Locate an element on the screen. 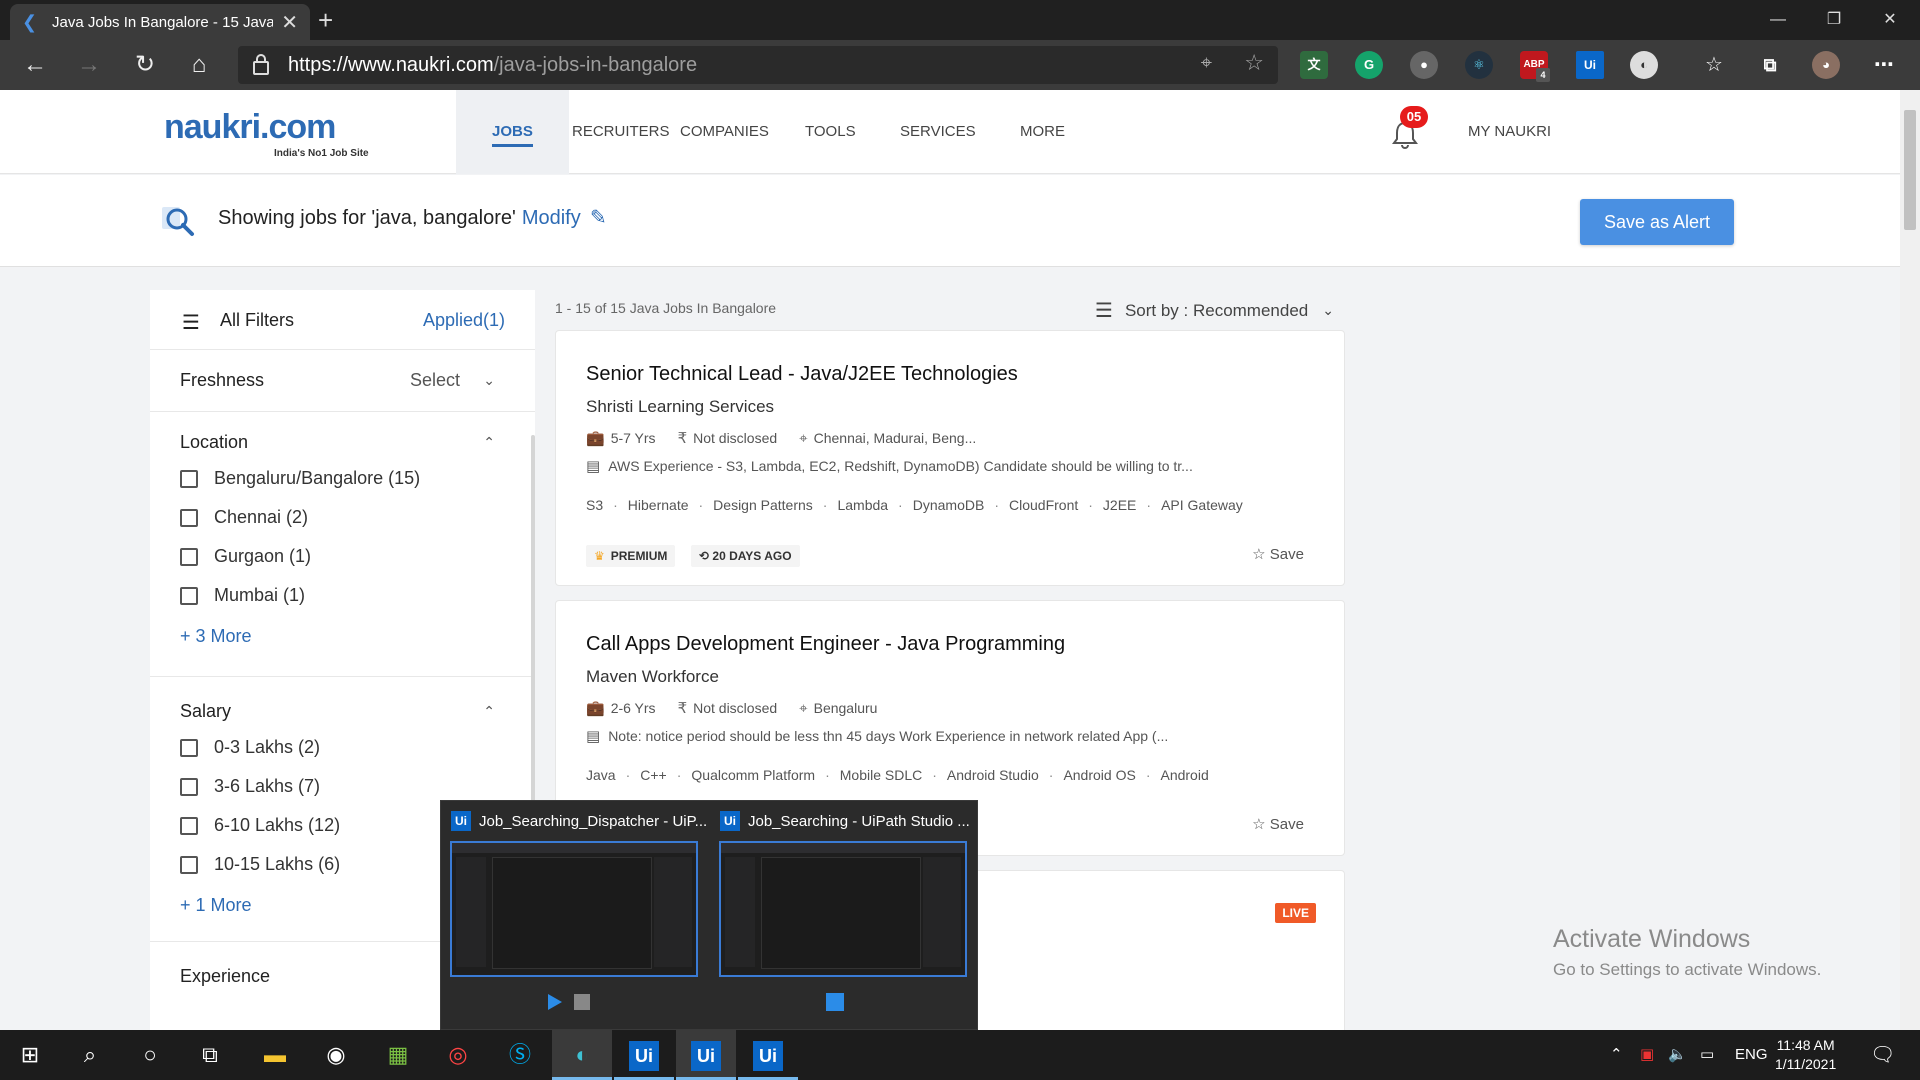 This screenshot has width=1920, height=1080. uipath-extension-icon: Ui is located at coordinates (1590, 65).